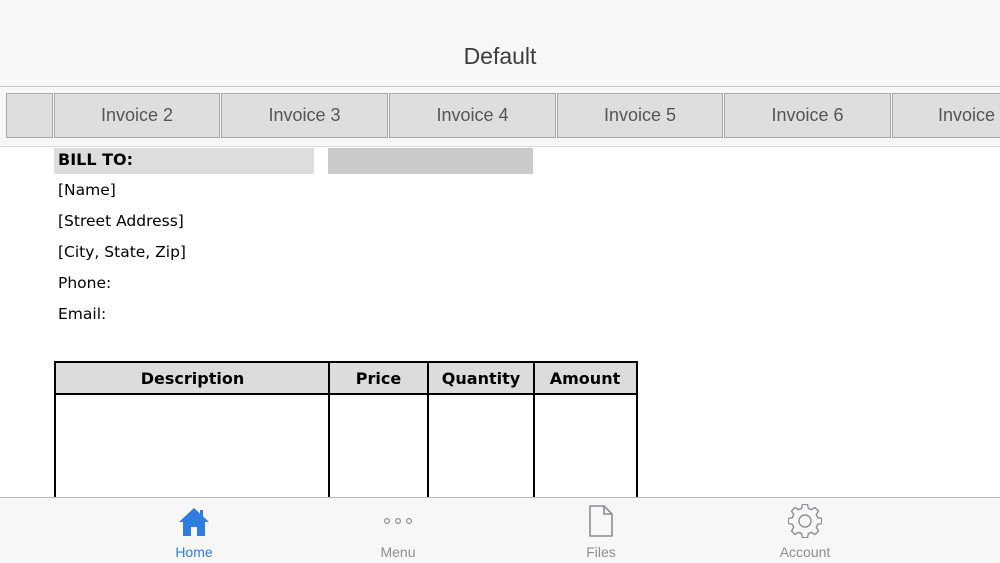 The image size is (1000, 563). I want to click on tab-bar-menu: Menu, so click(398, 530).